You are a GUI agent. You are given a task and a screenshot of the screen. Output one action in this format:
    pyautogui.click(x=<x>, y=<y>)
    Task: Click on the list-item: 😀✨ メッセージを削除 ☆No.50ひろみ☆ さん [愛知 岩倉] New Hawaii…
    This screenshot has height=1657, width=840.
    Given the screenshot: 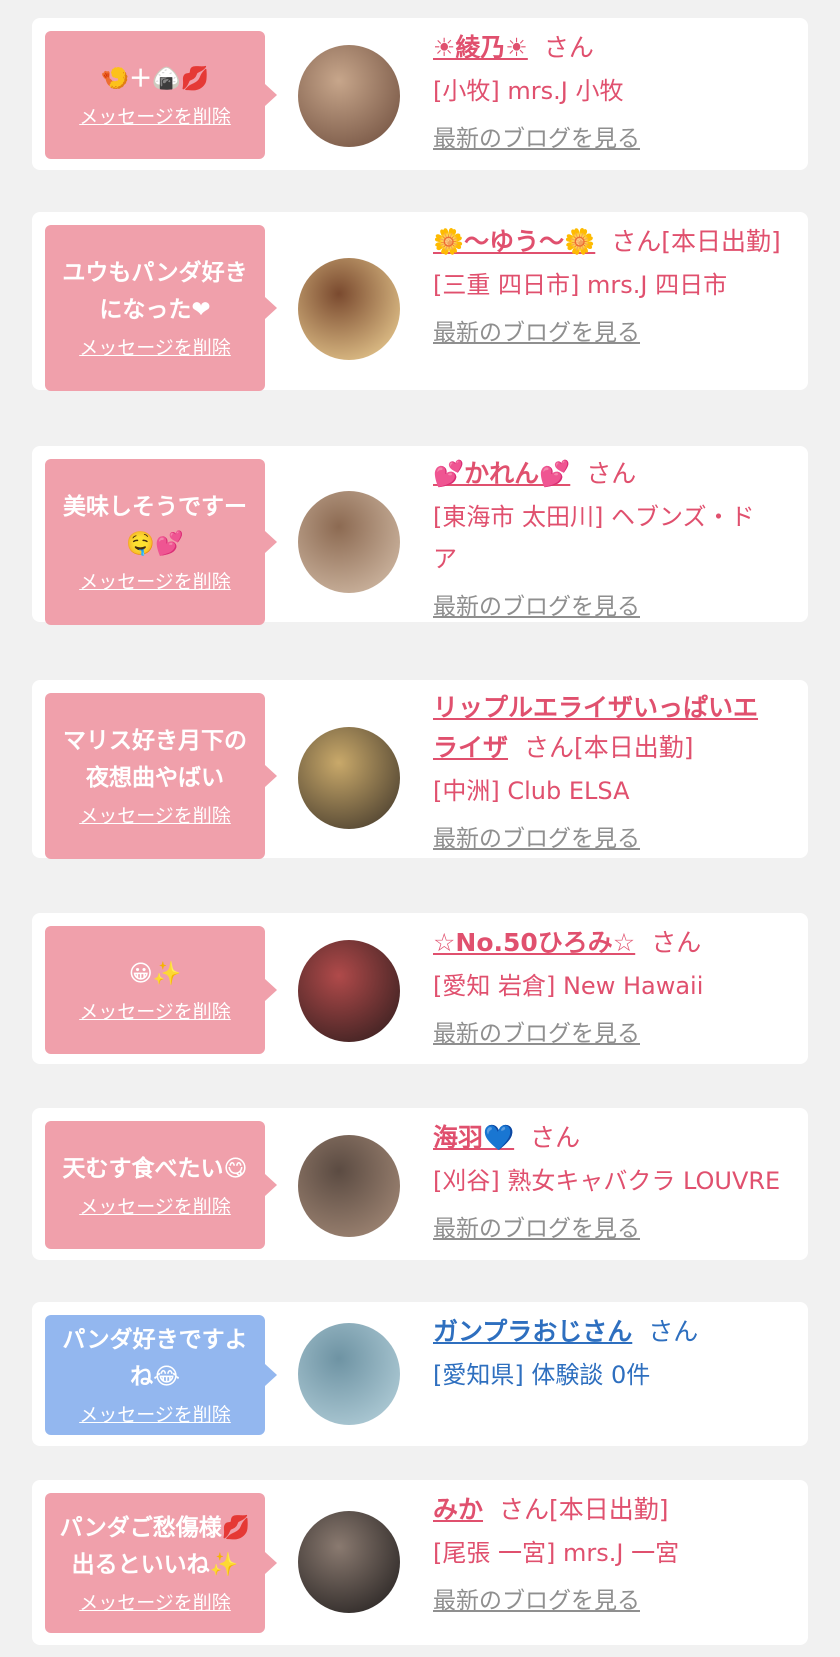 What is the action you would take?
    pyautogui.click(x=420, y=988)
    